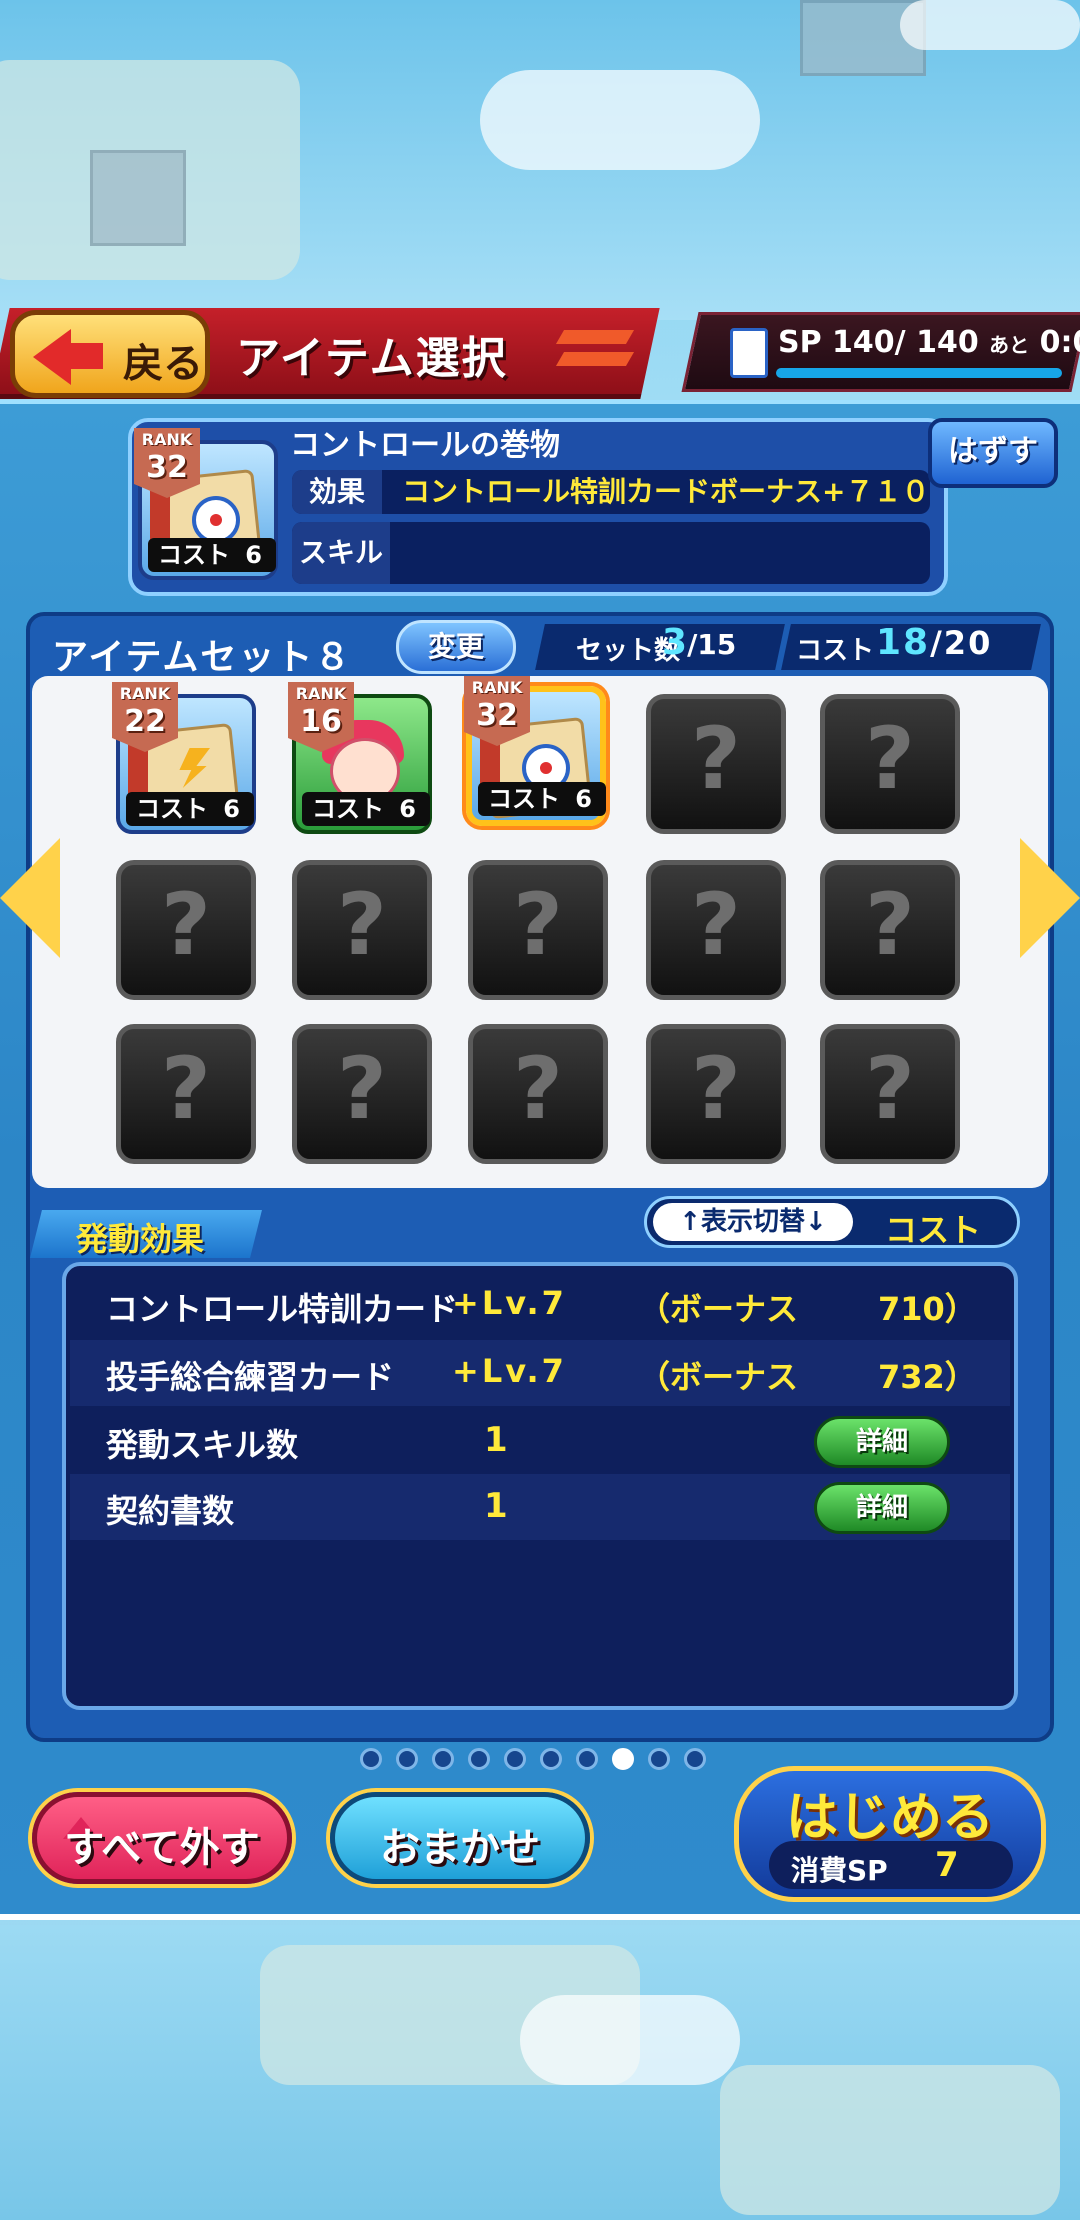 This screenshot has width=1080, height=2220. Describe the element at coordinates (933, 1230) in the screenshot. I see `toggle-value: コスト` at that location.